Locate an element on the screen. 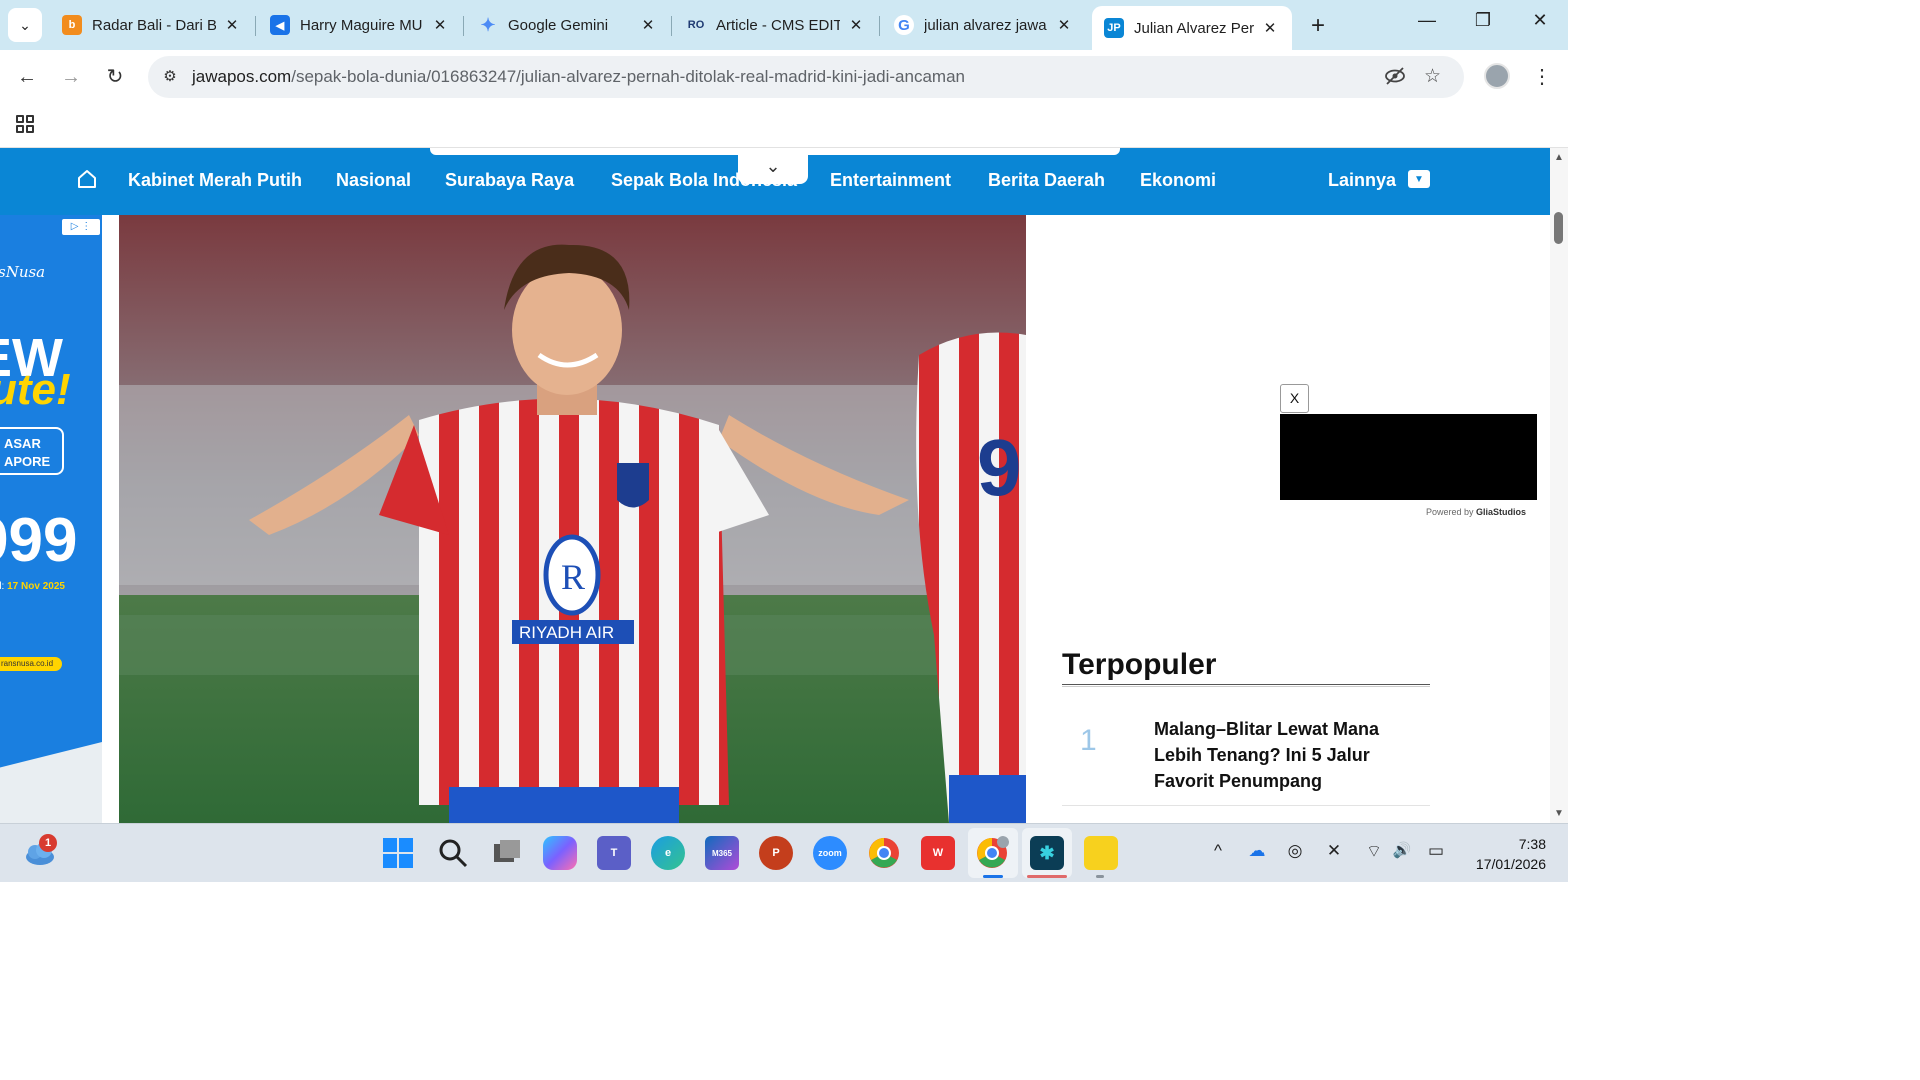 This screenshot has width=1920, height=1080. search-icon is located at coordinates (453, 853).